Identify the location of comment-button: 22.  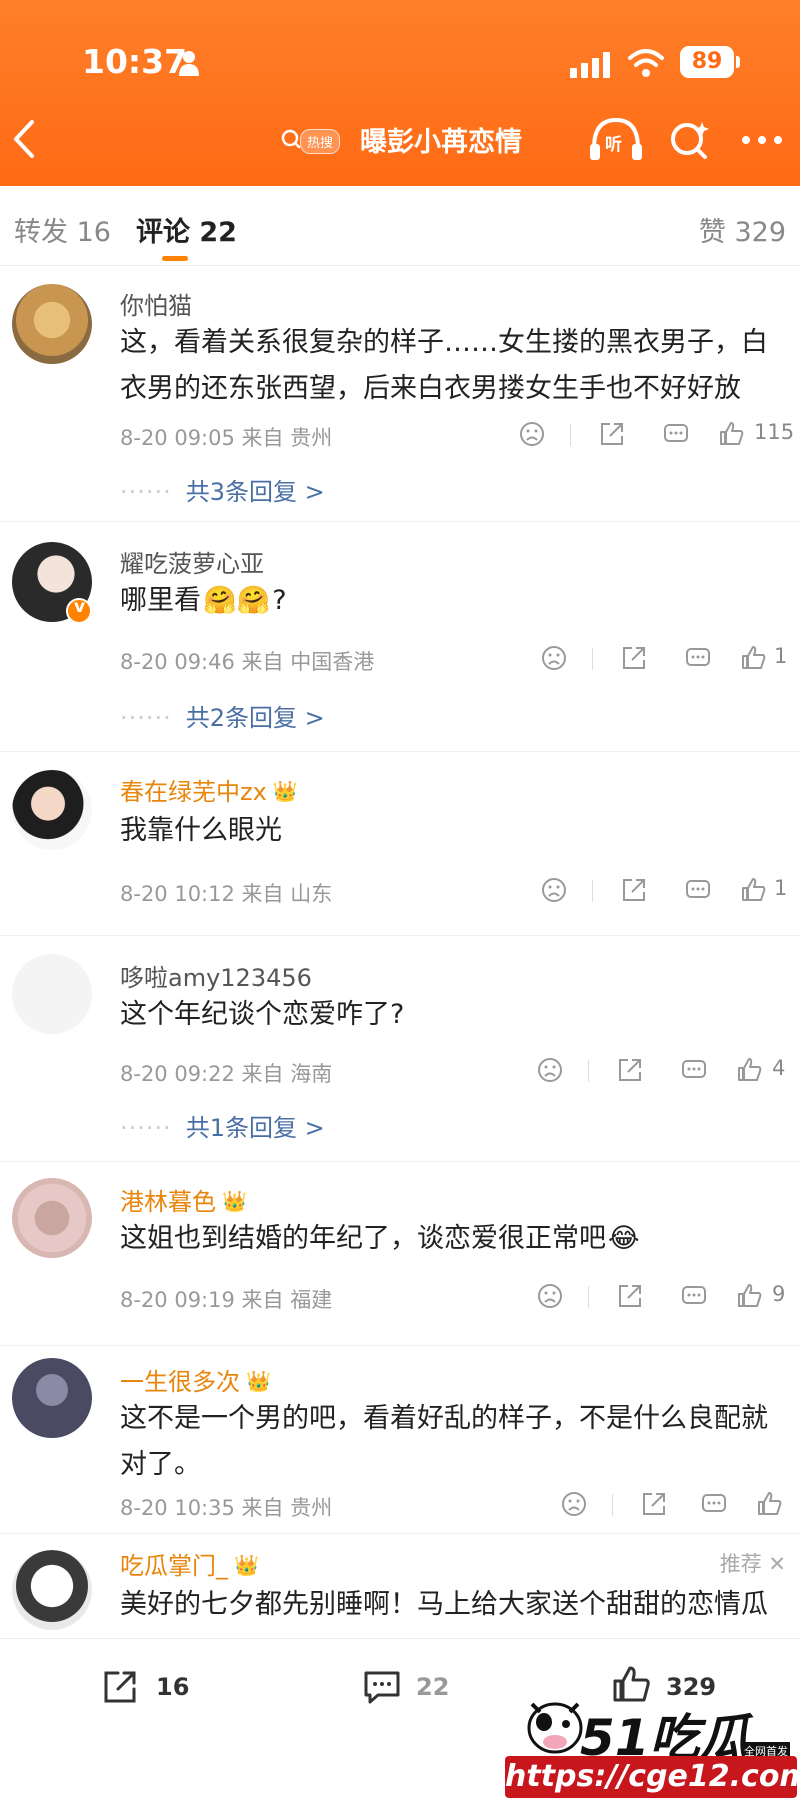
(415, 1689).